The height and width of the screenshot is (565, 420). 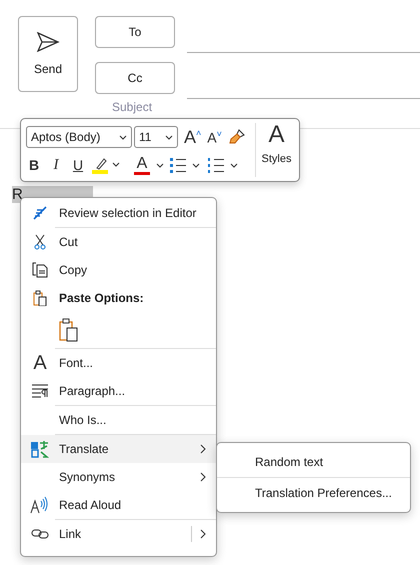 I want to click on menu-item: Synonyms, so click(x=118, y=477).